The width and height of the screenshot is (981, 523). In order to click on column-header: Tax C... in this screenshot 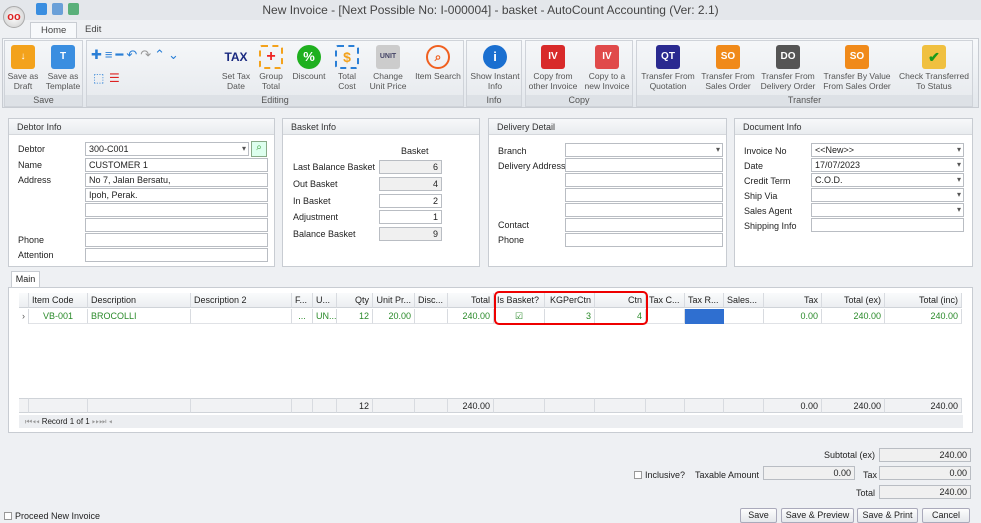, I will do `click(665, 300)`.